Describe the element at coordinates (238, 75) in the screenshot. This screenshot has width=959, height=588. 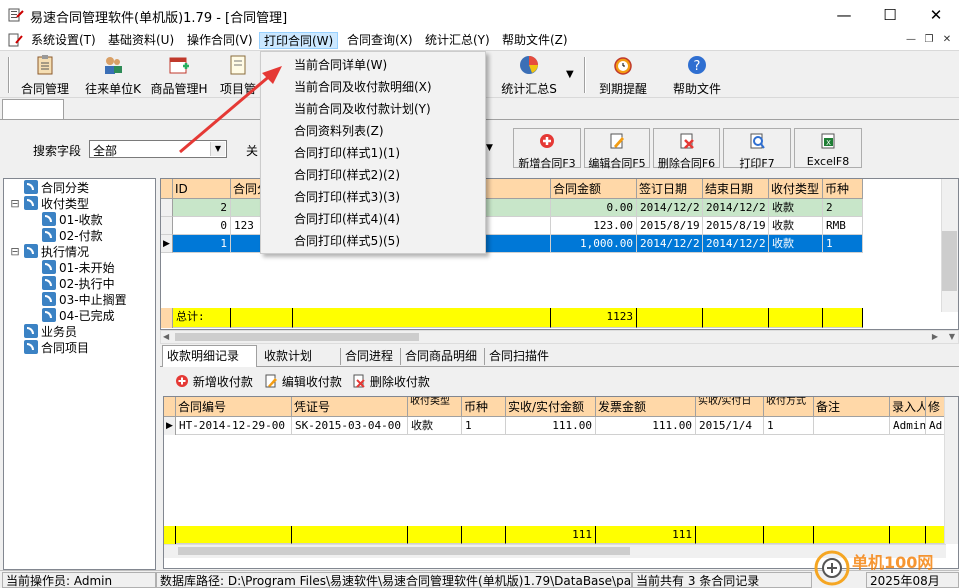
I see `project-manage-button: 项目管` at that location.